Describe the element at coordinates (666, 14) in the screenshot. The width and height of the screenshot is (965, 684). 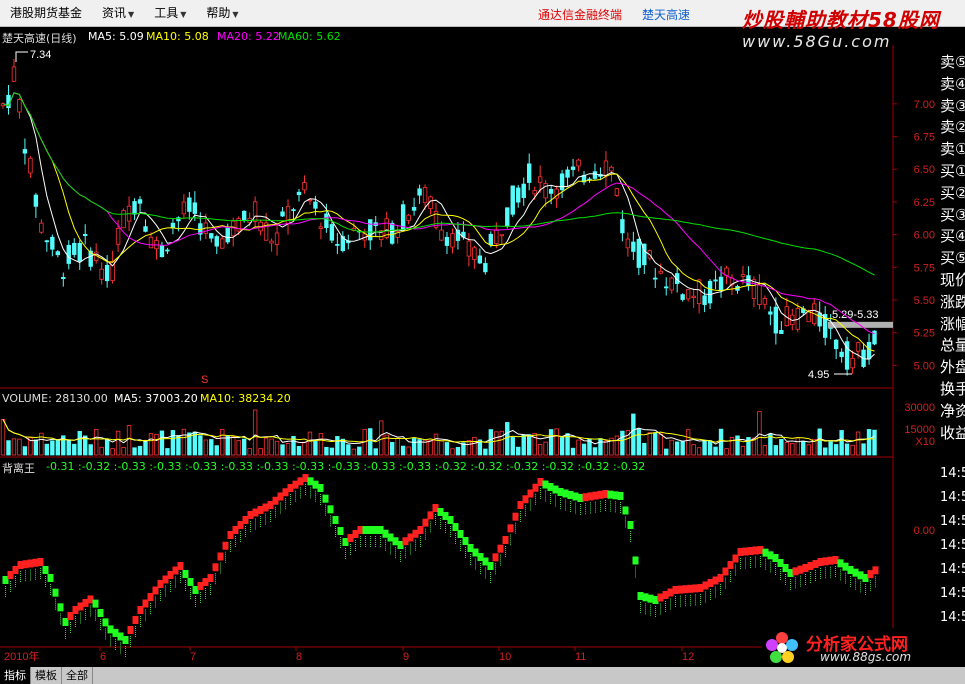
I see `stock-name-link: 楚天高速` at that location.